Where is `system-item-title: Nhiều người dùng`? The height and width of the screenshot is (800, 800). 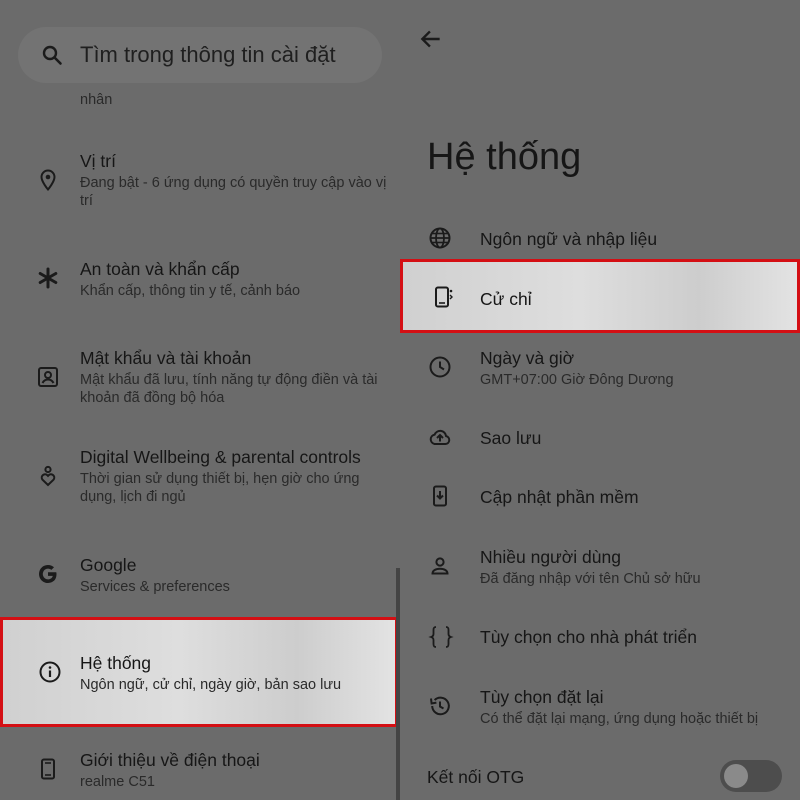
system-item-title: Nhiều người dùng is located at coordinates (550, 557).